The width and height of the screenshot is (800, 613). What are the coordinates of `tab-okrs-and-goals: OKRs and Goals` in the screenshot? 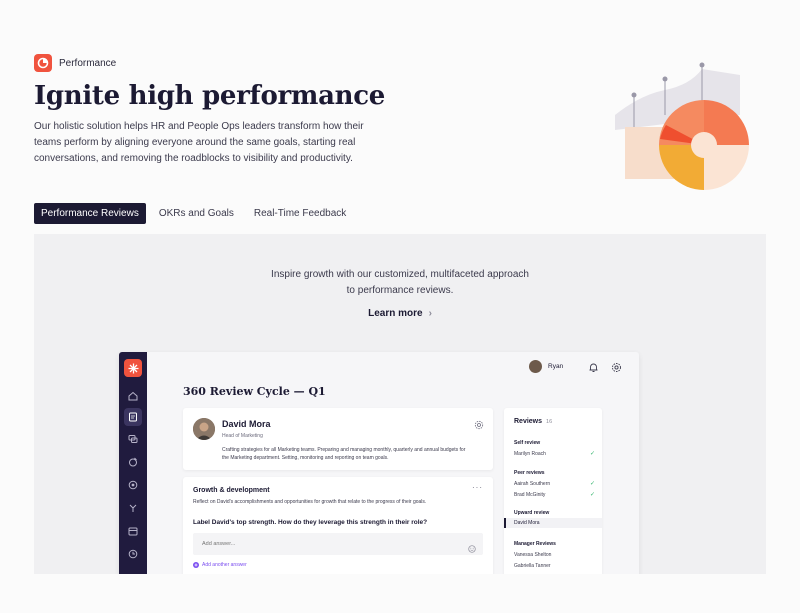 It's located at (196, 213).